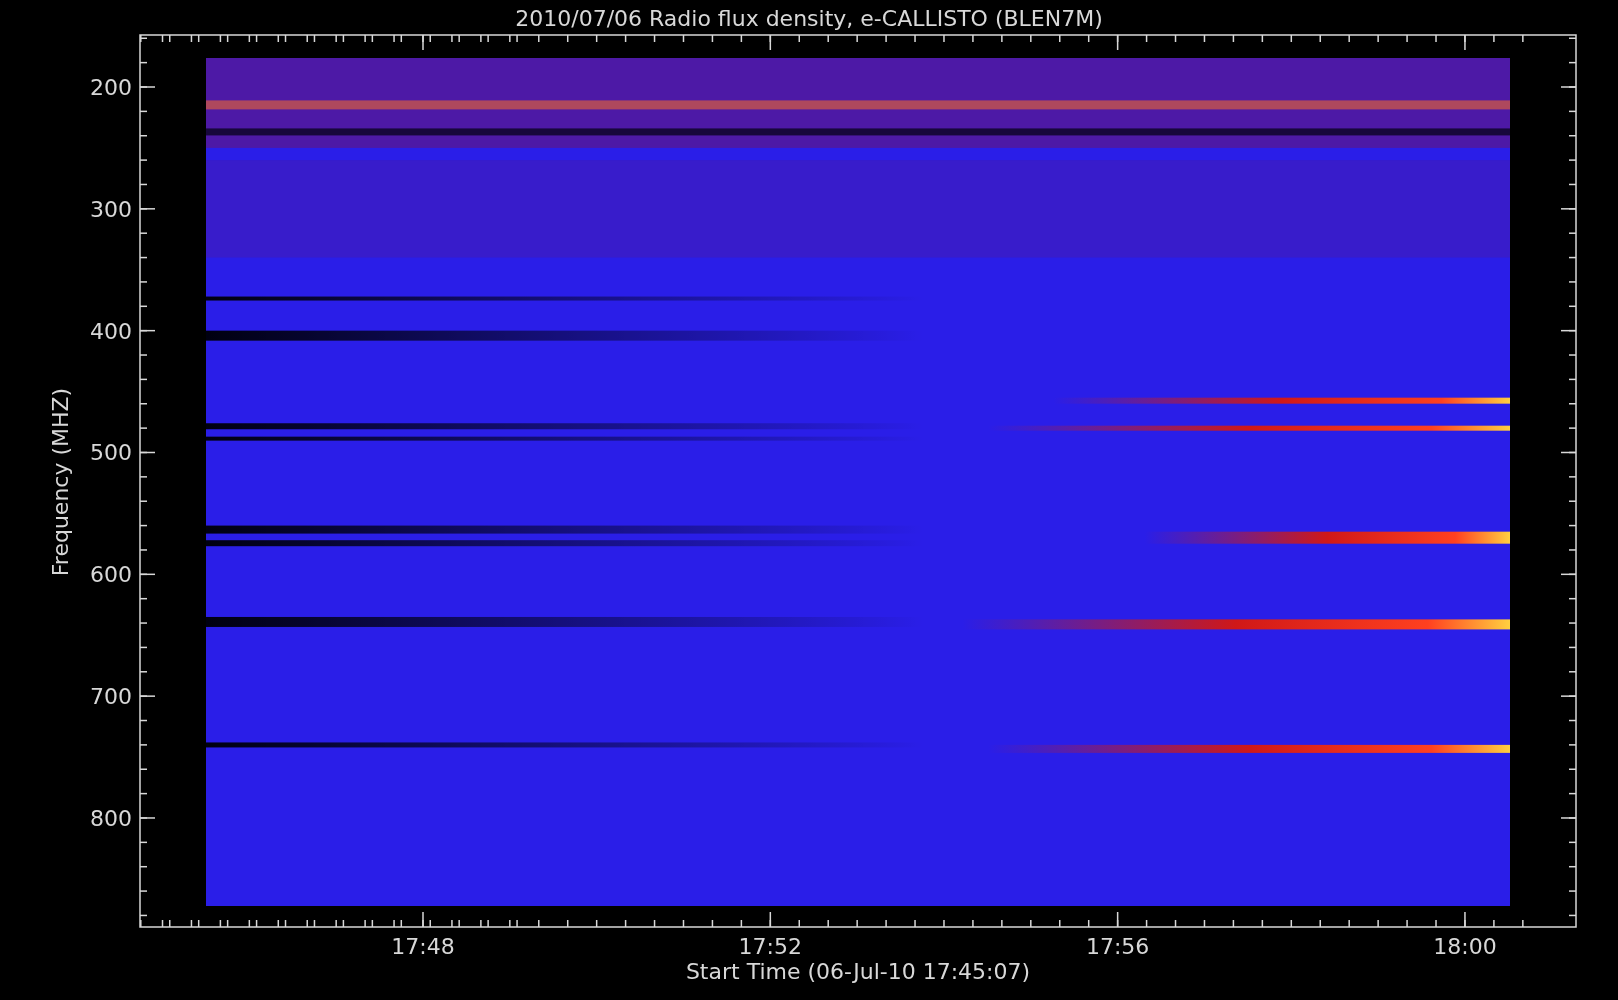 The height and width of the screenshot is (1000, 1618). I want to click on tick-label: 700, so click(111, 697).